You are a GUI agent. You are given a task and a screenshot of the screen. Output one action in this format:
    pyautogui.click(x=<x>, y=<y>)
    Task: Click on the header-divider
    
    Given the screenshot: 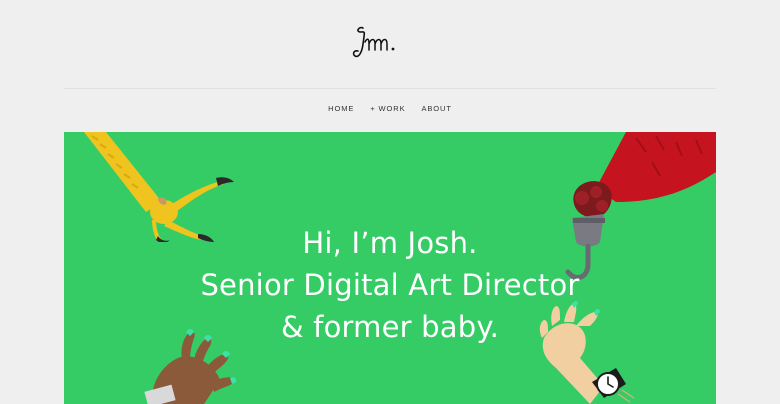 What is the action you would take?
    pyautogui.click(x=390, y=88)
    